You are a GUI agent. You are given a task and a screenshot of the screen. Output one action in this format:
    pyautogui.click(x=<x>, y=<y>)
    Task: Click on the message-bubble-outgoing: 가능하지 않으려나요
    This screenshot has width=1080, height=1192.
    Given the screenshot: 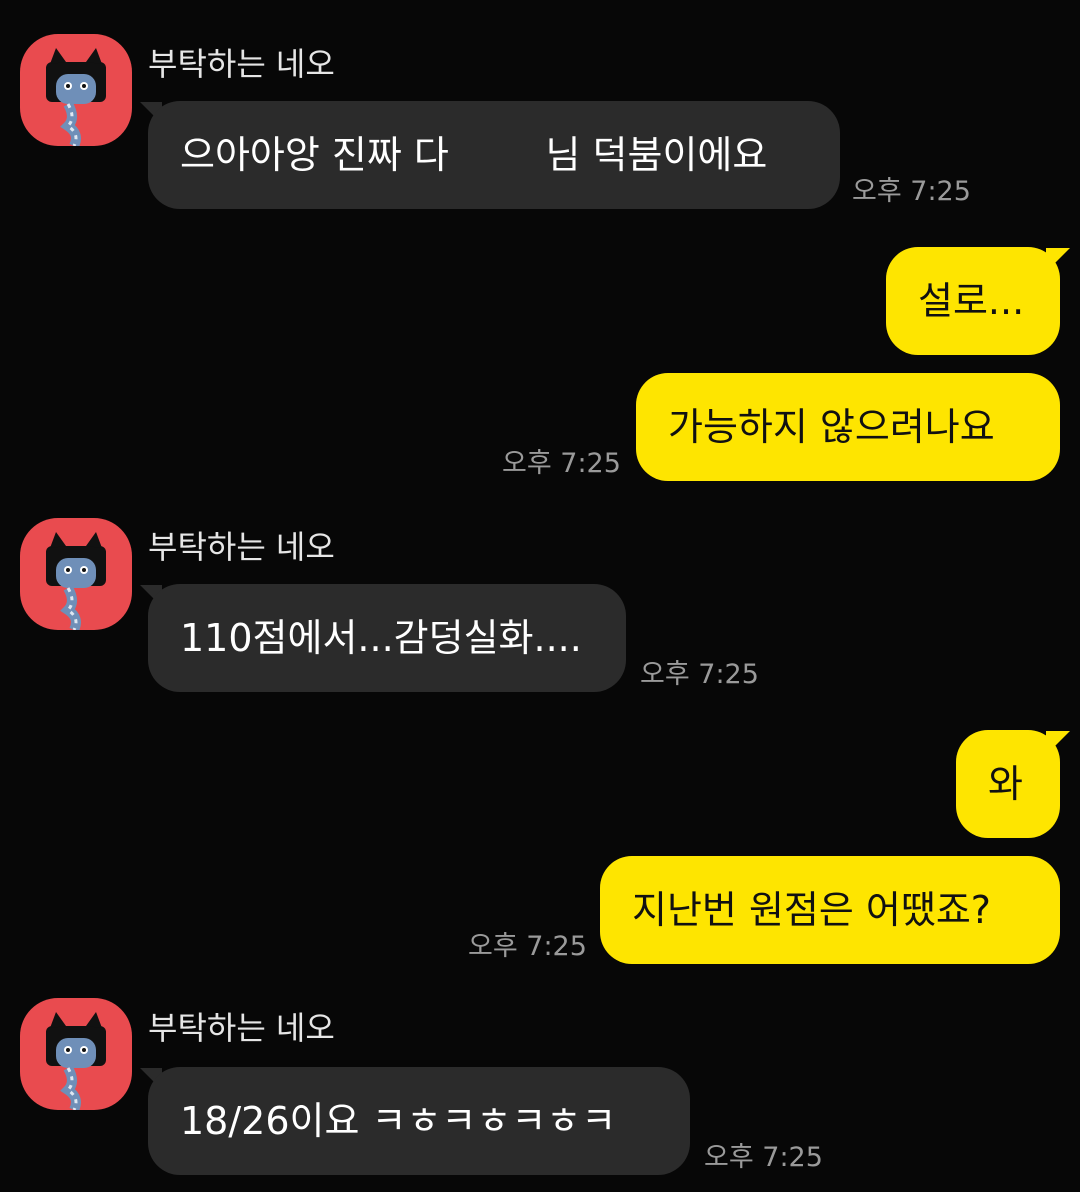 What is the action you would take?
    pyautogui.click(x=848, y=427)
    